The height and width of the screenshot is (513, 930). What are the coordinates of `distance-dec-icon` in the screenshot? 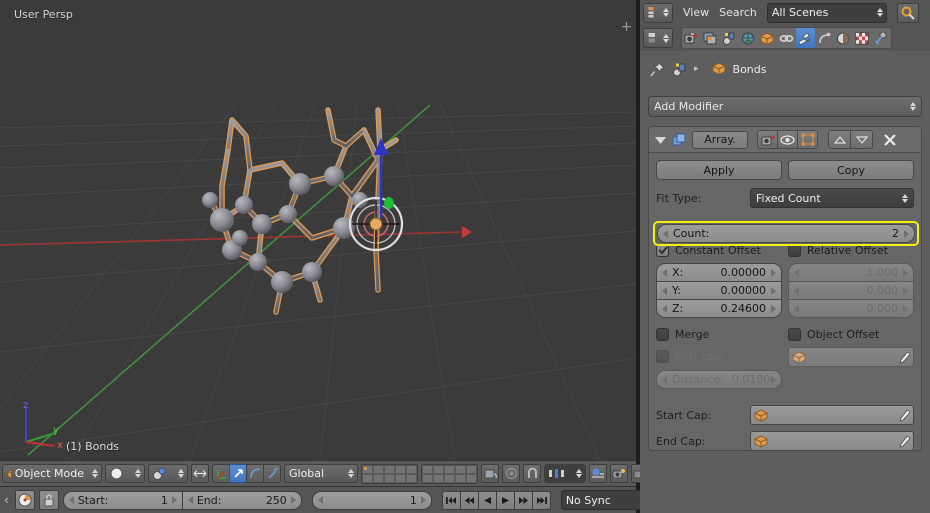 It's located at (664, 379).